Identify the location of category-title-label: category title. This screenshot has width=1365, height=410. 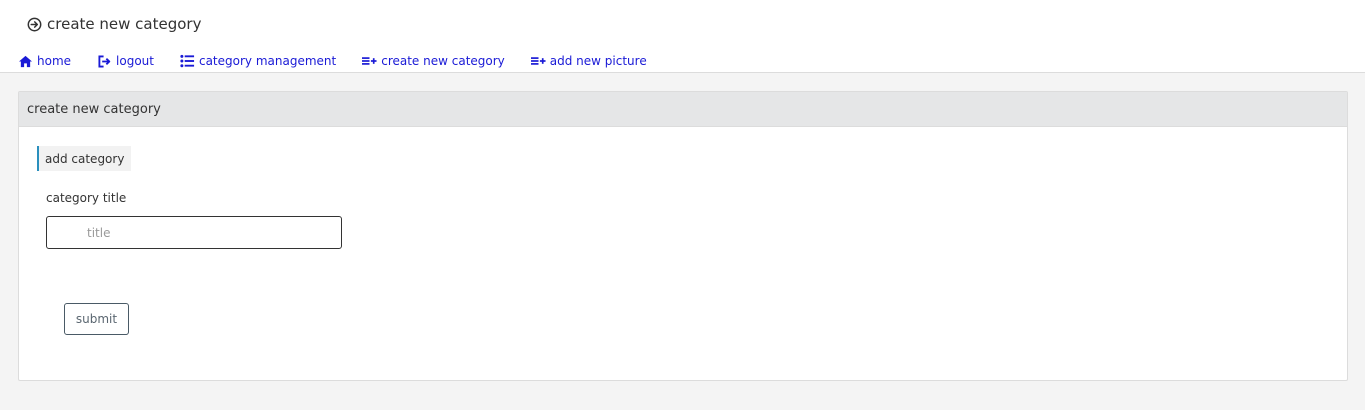
(86, 198).